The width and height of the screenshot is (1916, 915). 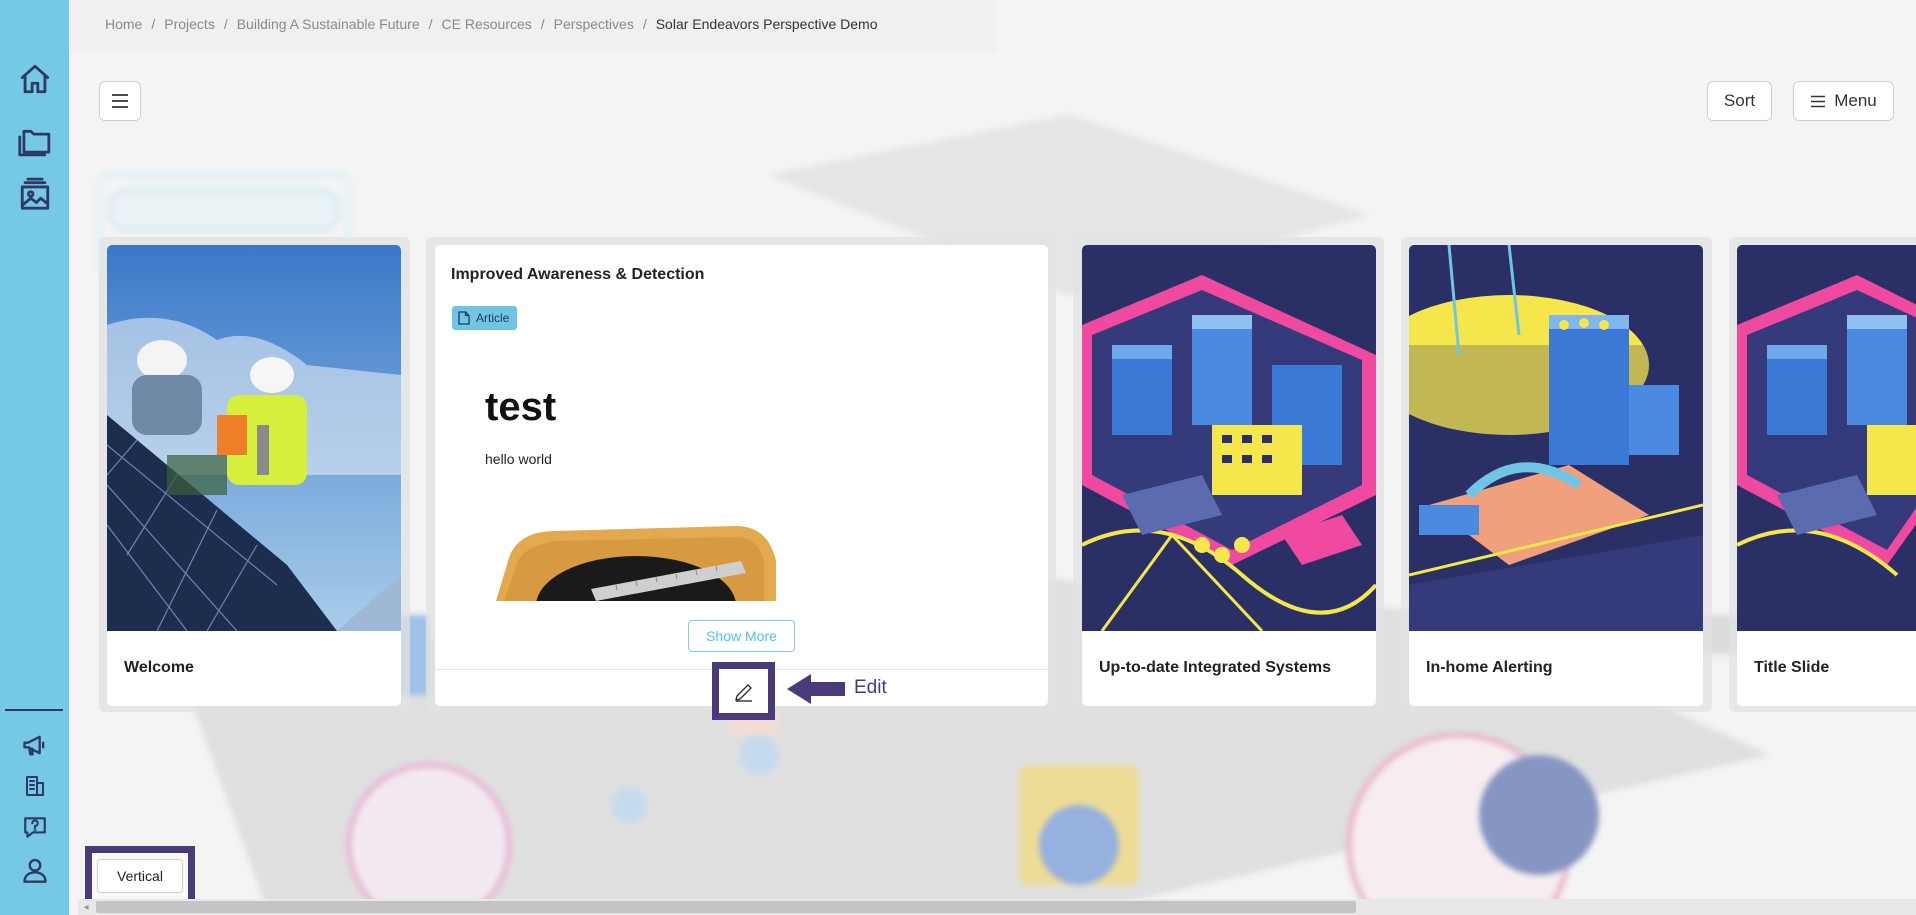 What do you see at coordinates (741, 636) in the screenshot?
I see `show-more-button: Show More` at bounding box center [741, 636].